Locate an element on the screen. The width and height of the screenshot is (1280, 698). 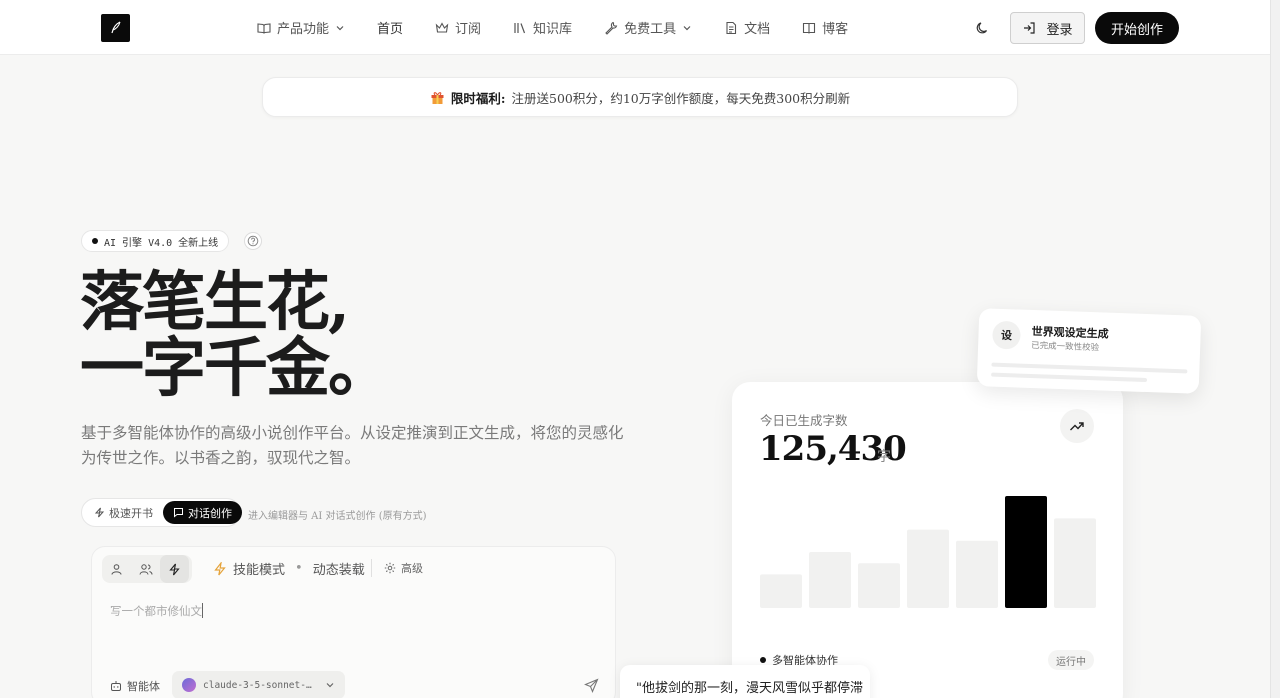
world-icon: 设 is located at coordinates (1006, 335).